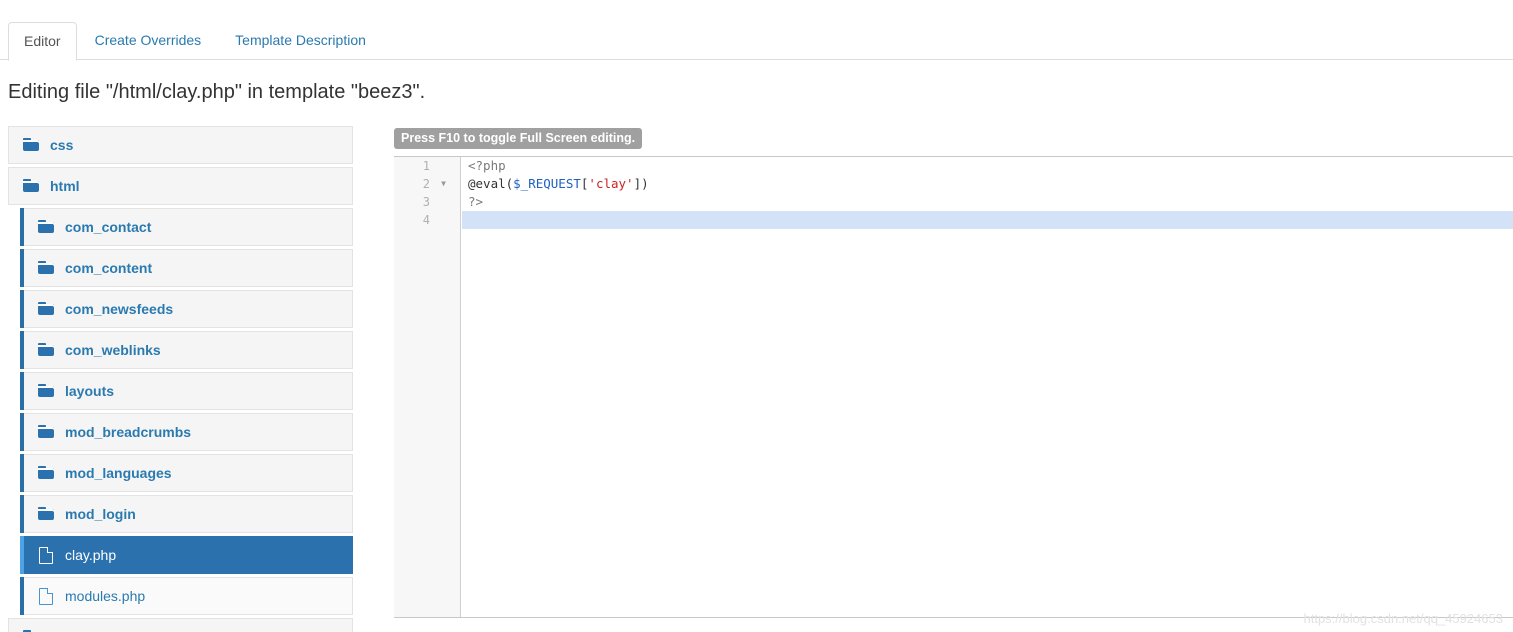  Describe the element at coordinates (90, 391) in the screenshot. I see `tree-item-label: layouts` at that location.